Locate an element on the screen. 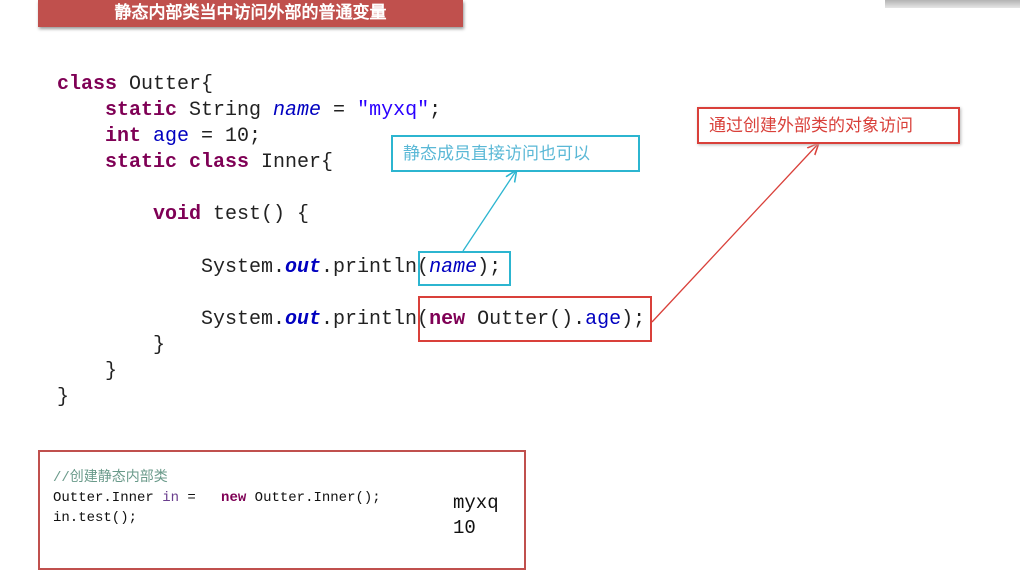  output-line-1: myxq is located at coordinates (476, 503).